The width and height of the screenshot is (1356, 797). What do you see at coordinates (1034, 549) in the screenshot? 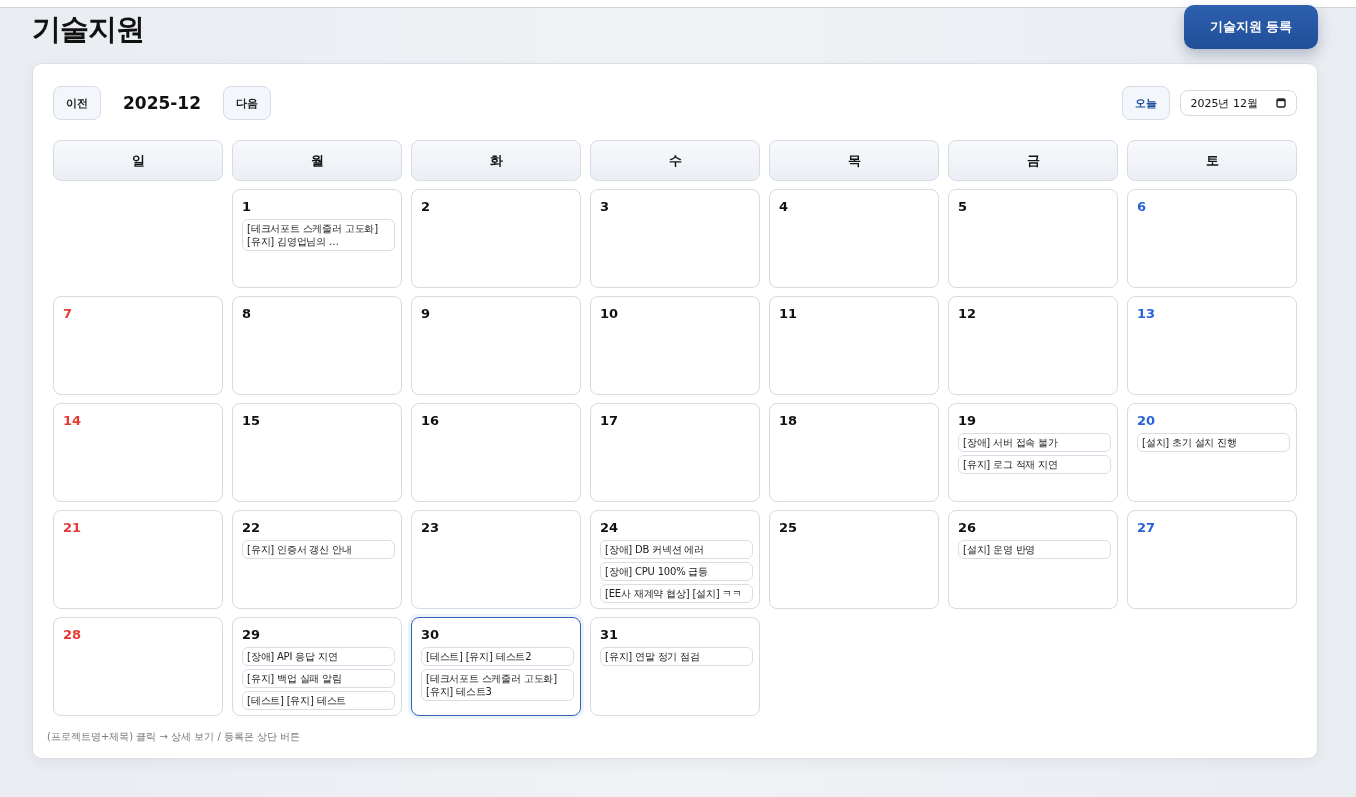
I see `event-chip: [설치] 운영 반영` at bounding box center [1034, 549].